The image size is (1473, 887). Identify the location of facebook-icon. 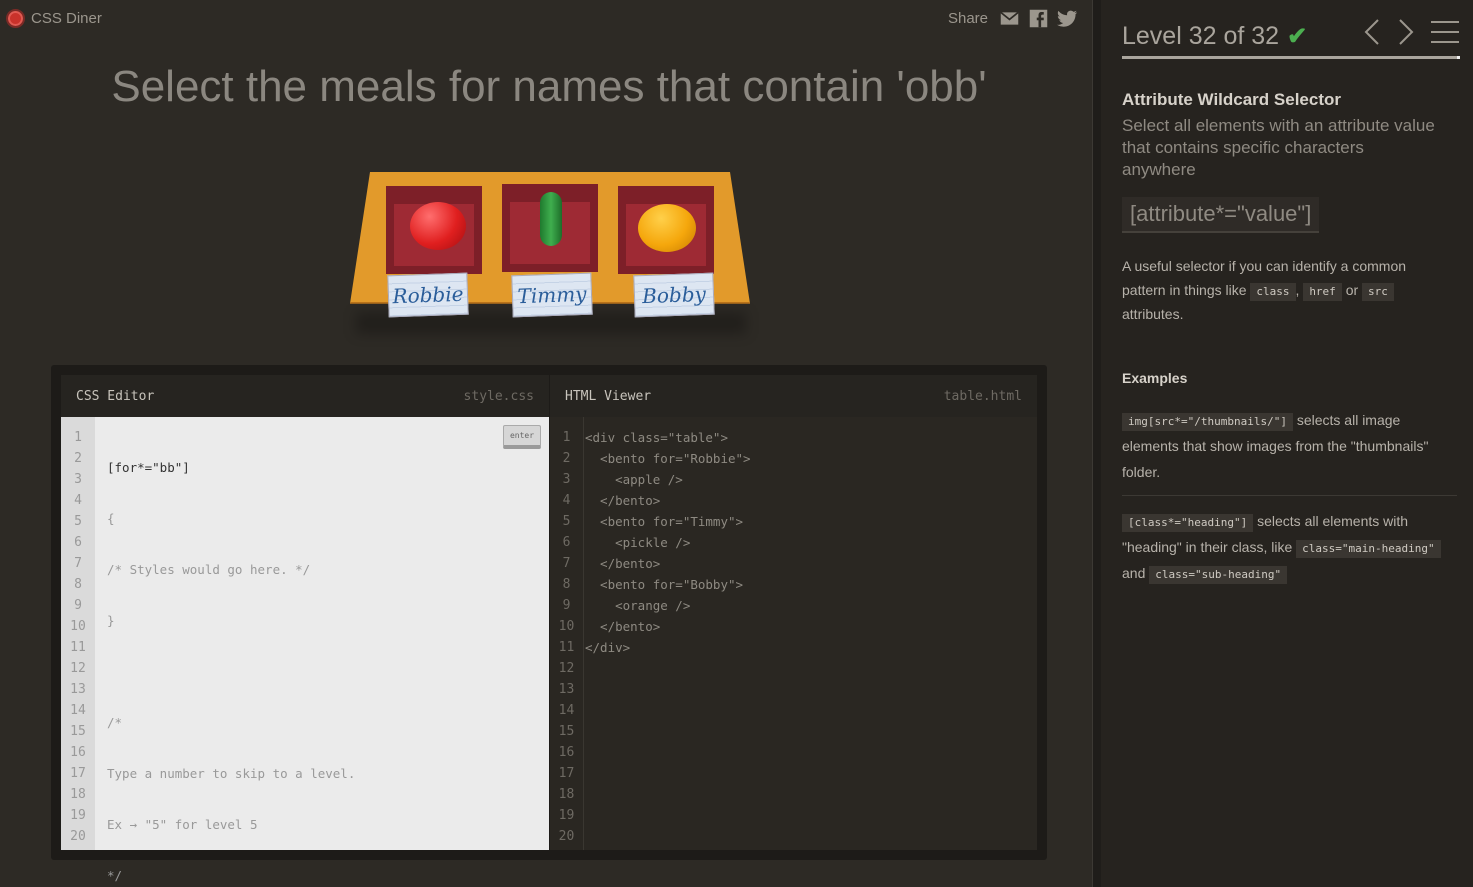
(1038, 18).